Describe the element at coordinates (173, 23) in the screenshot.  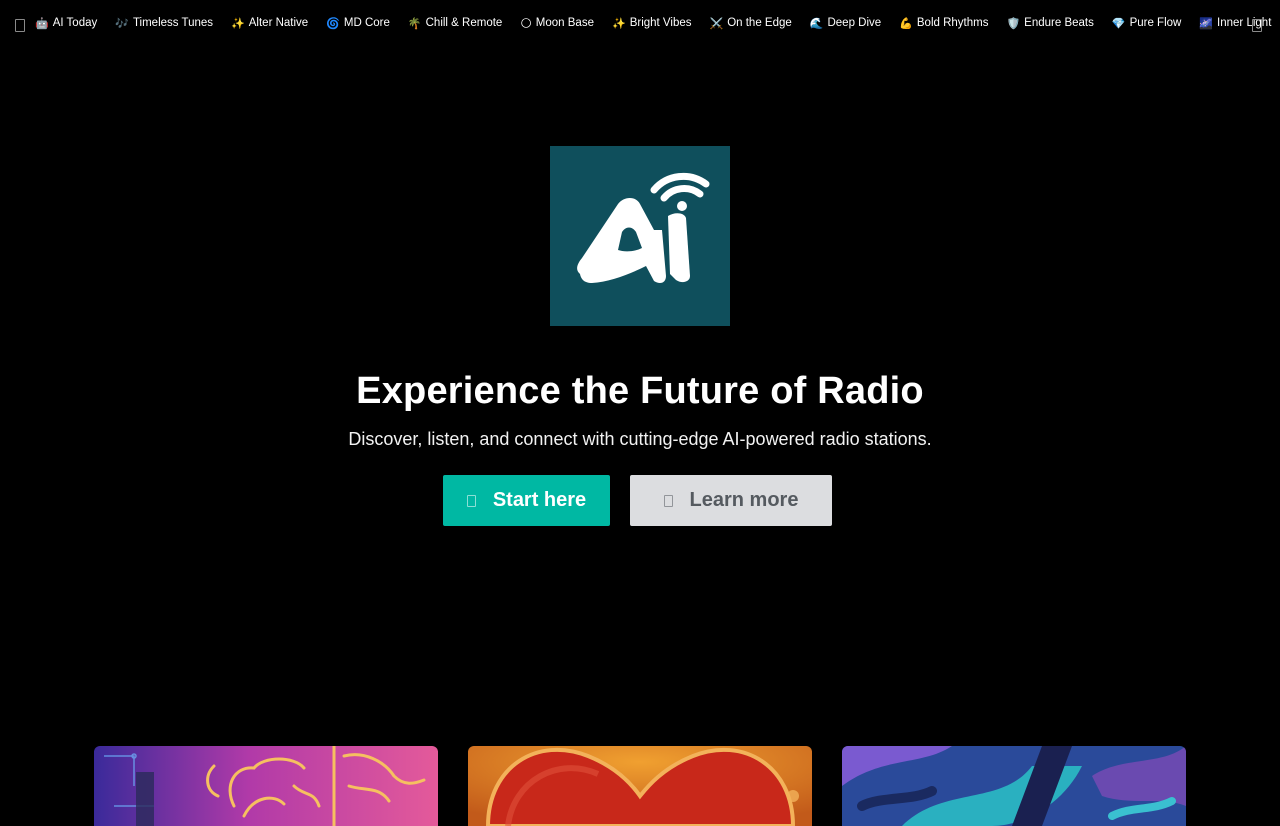
I see `station-label: Timeless Tunes` at that location.